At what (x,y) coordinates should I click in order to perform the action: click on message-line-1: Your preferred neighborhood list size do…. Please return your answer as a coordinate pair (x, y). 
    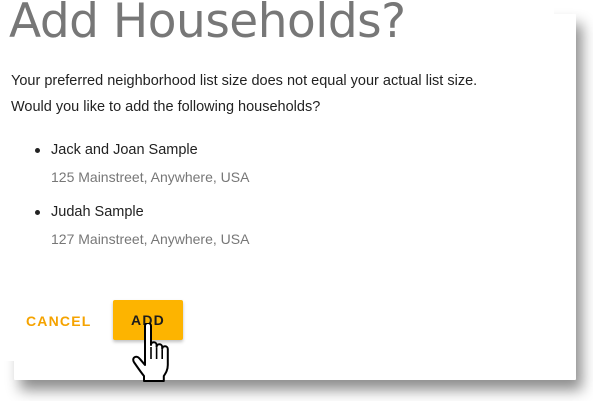
    Looking at the image, I should click on (244, 81).